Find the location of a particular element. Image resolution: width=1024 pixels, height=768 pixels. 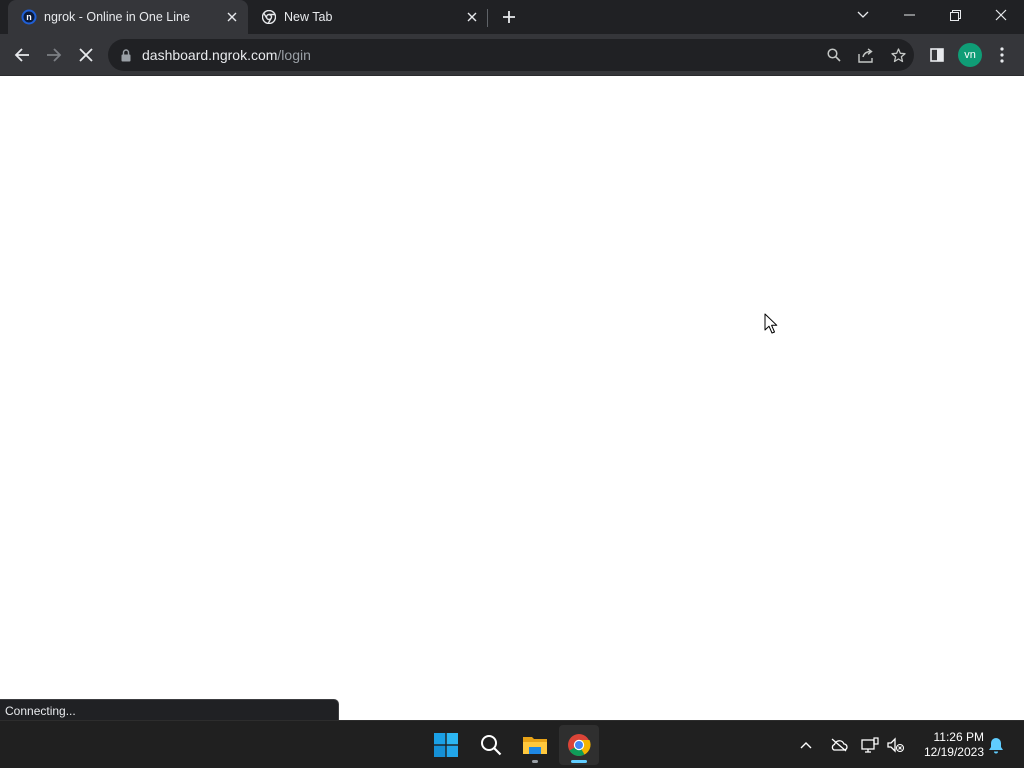

zoom-search-icon is located at coordinates (834, 55).